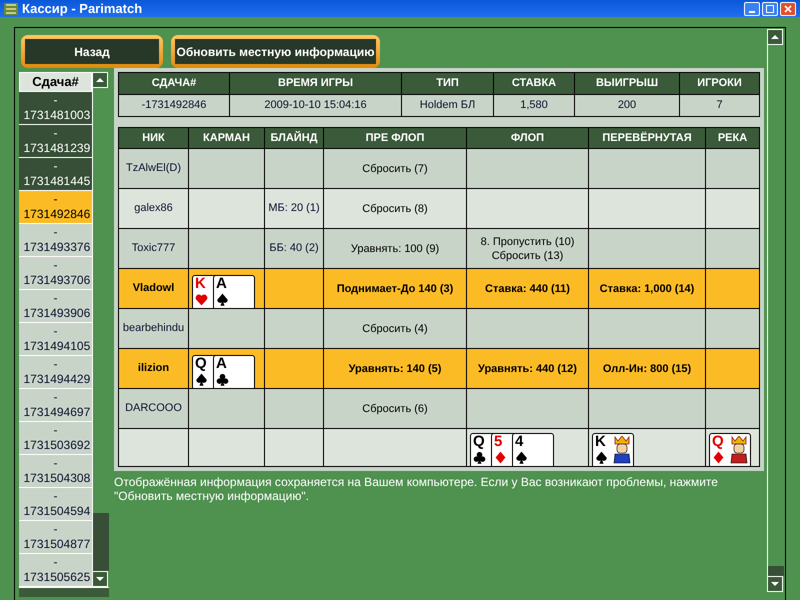 The height and width of the screenshot is (600, 800). What do you see at coordinates (627, 105) in the screenshot?
I see `table-cell: 200` at bounding box center [627, 105].